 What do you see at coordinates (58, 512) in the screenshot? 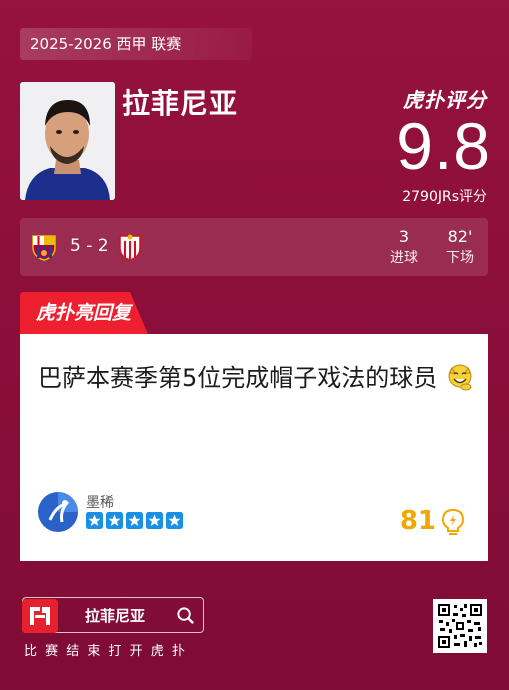
I see `user-avatar` at bounding box center [58, 512].